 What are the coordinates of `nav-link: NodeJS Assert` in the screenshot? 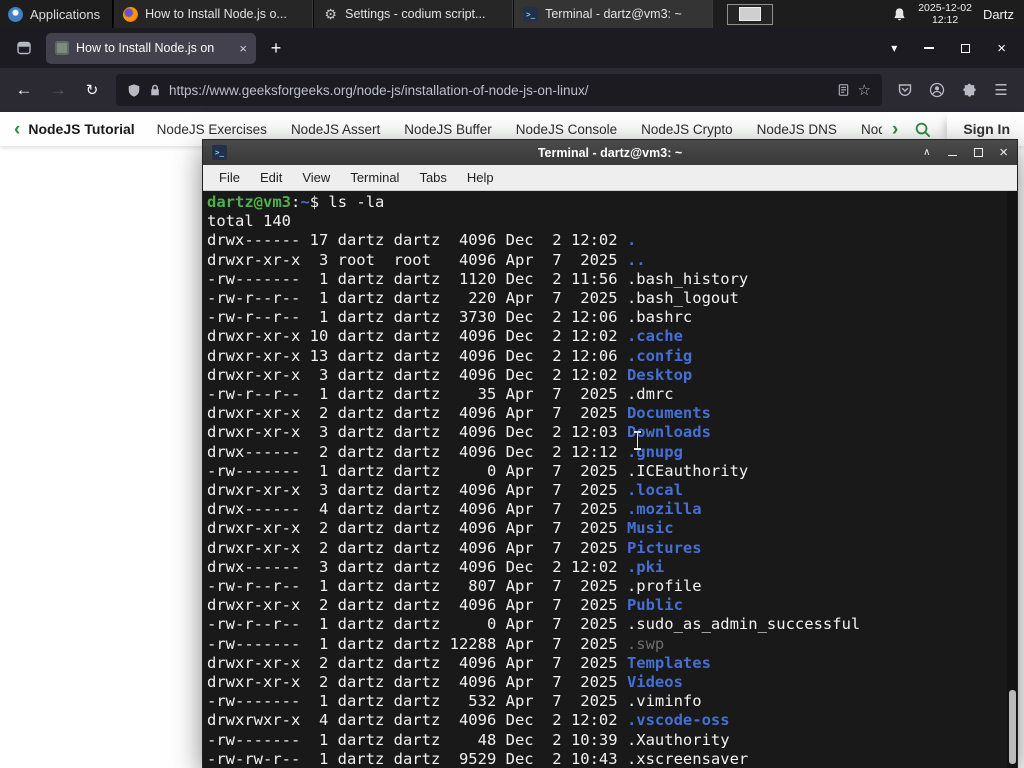 It's located at (335, 129).